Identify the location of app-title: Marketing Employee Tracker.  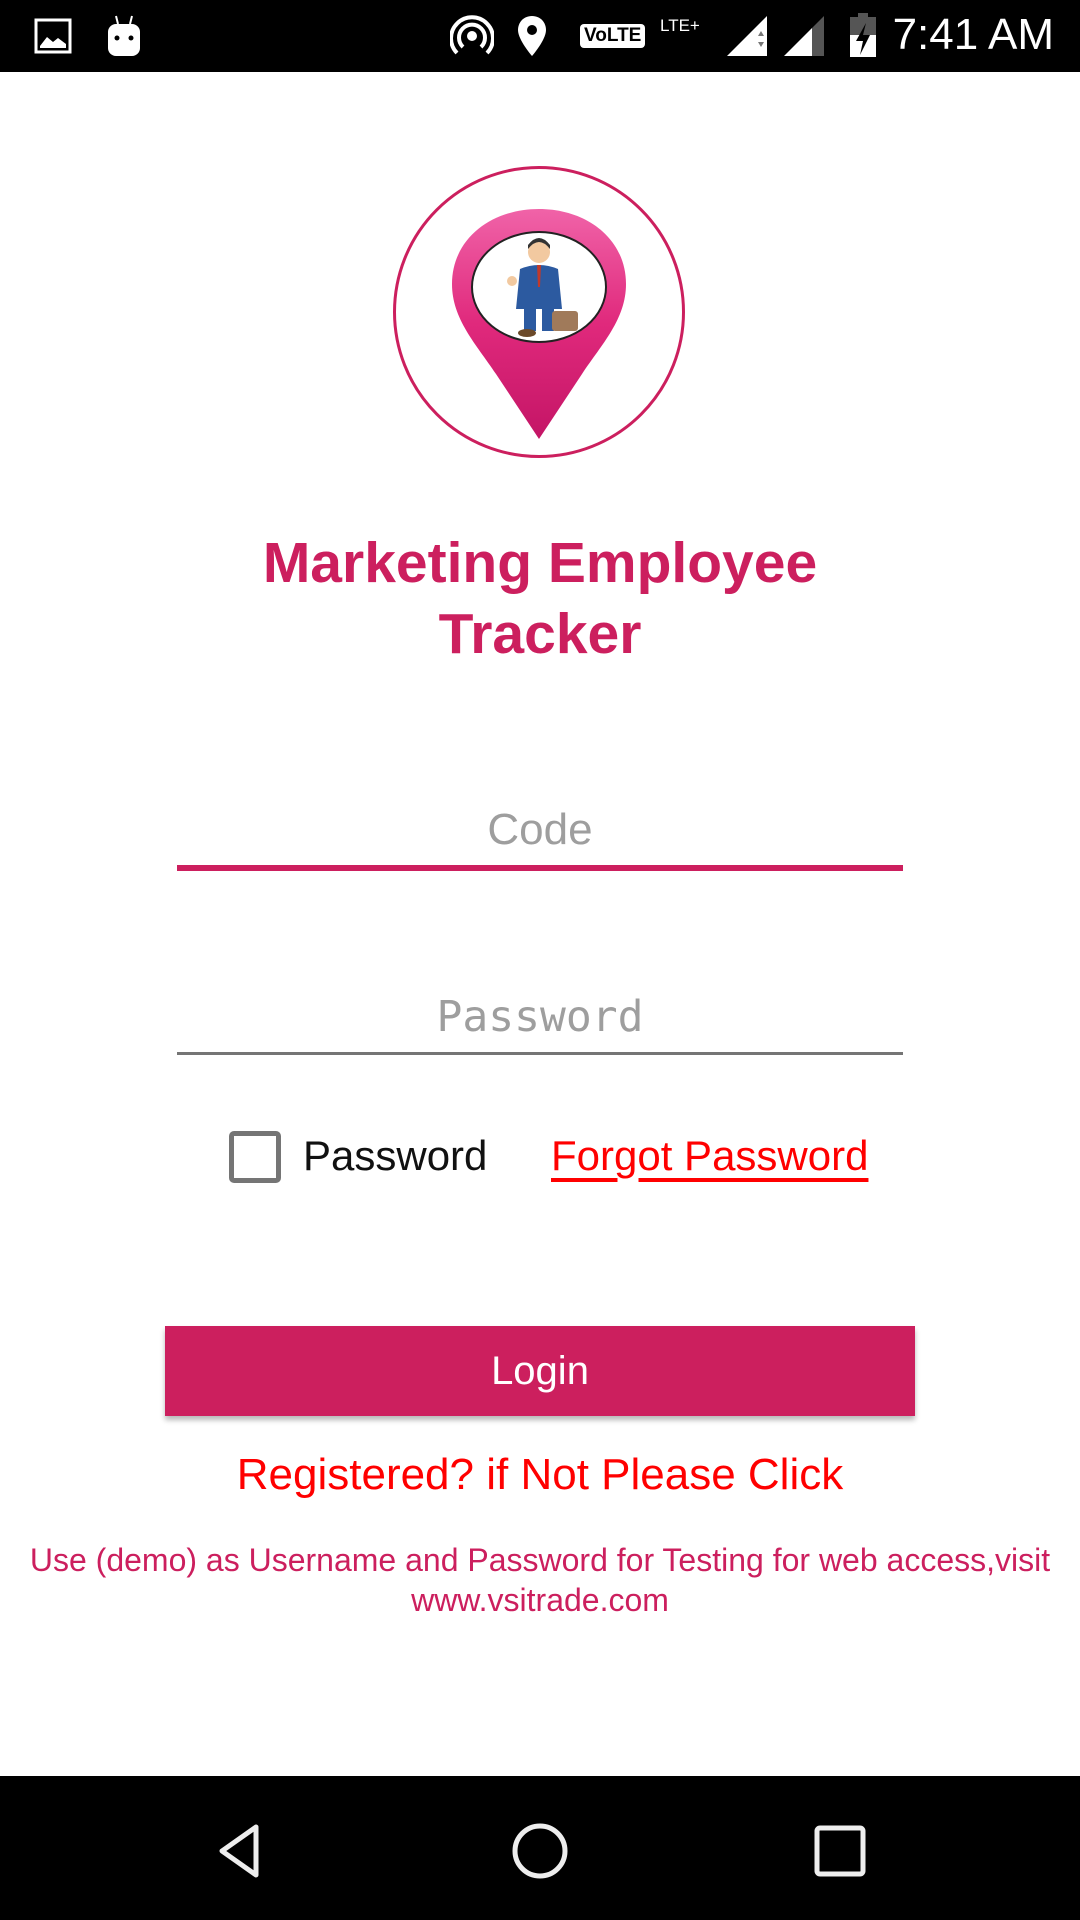
(540, 599).